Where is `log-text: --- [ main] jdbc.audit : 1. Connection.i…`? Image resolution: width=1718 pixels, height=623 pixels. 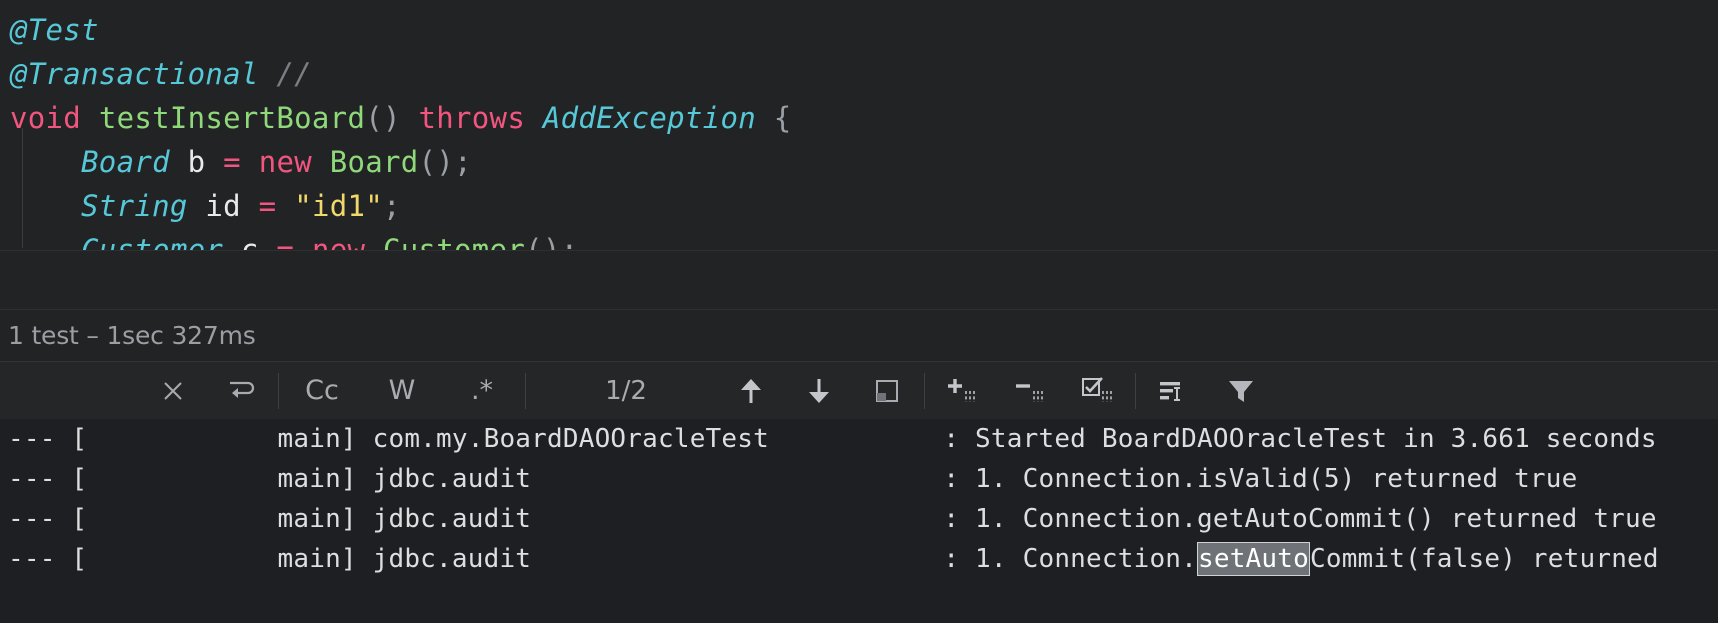 log-text: --- [ main] jdbc.audit : 1. Connection.i… is located at coordinates (793, 479).